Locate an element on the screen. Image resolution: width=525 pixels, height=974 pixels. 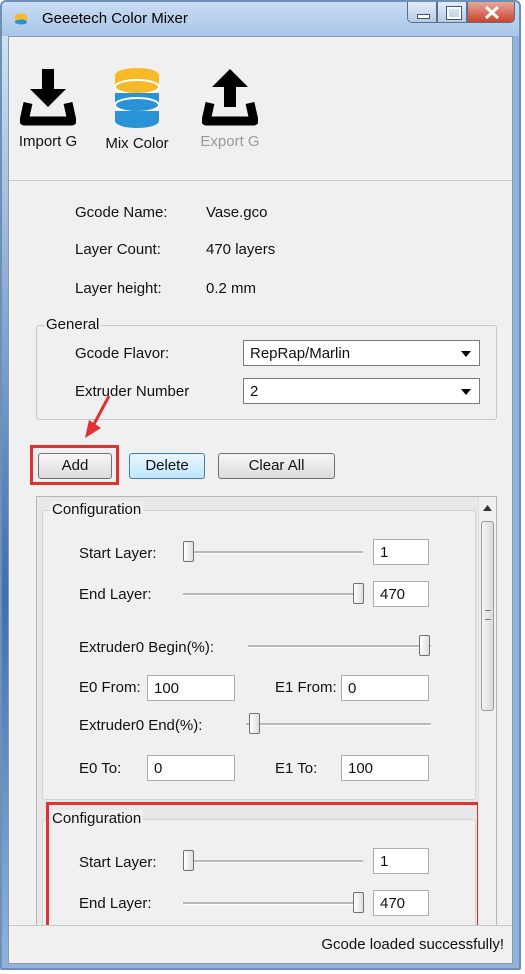
layer-count-value: 470 layers is located at coordinates (241, 249).